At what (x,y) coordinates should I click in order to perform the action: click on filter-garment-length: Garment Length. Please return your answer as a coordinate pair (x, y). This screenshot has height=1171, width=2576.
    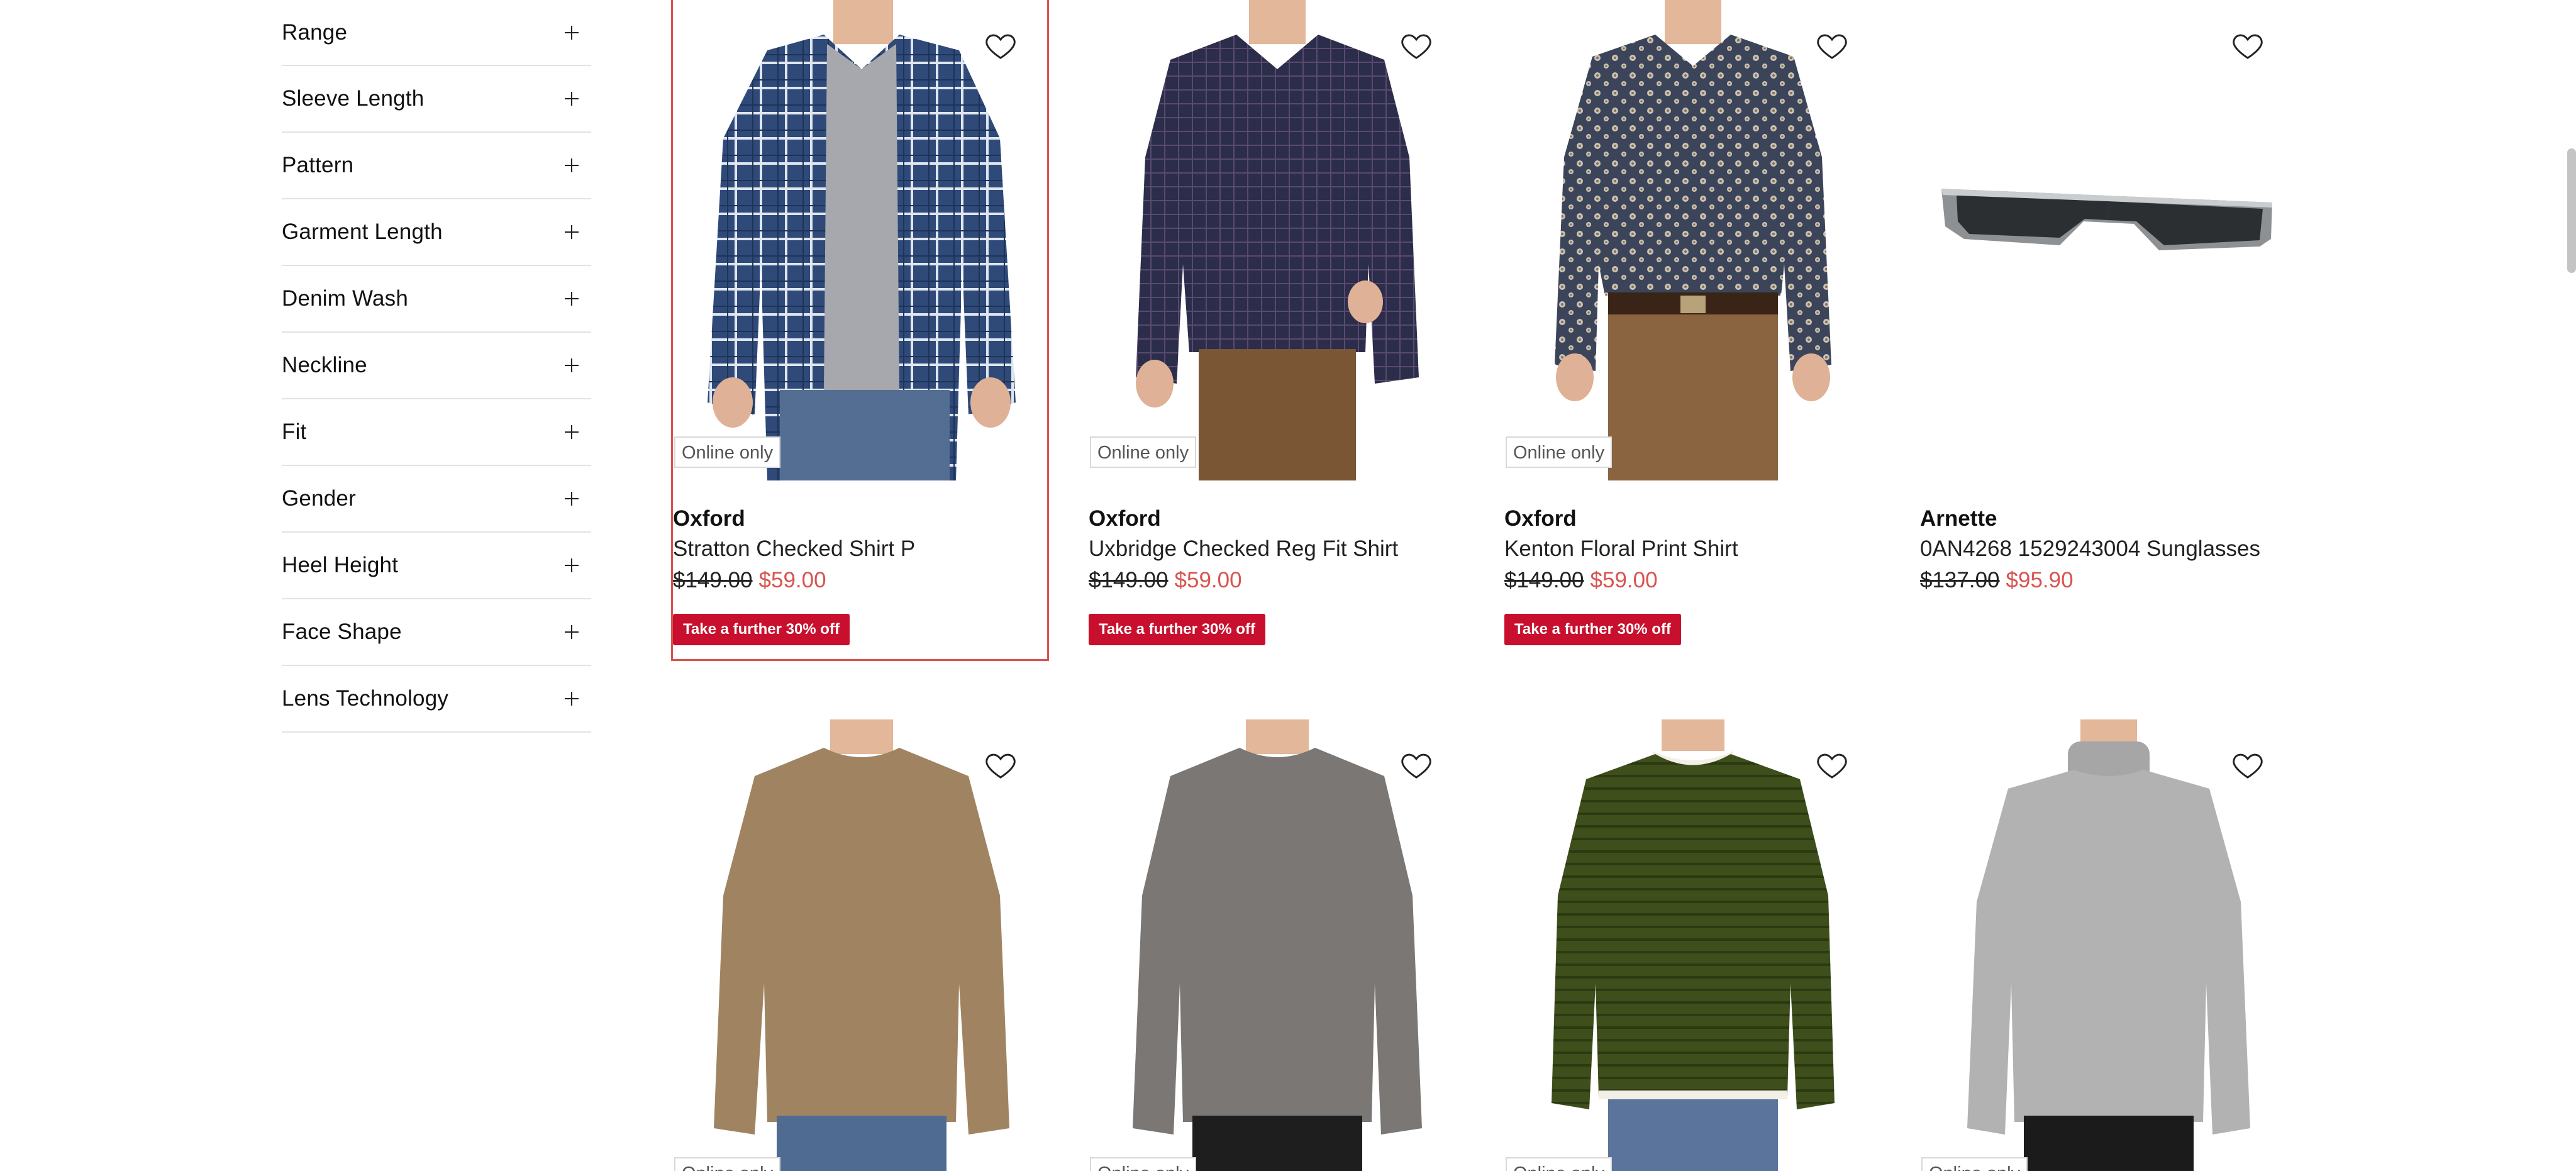
    Looking at the image, I should click on (436, 233).